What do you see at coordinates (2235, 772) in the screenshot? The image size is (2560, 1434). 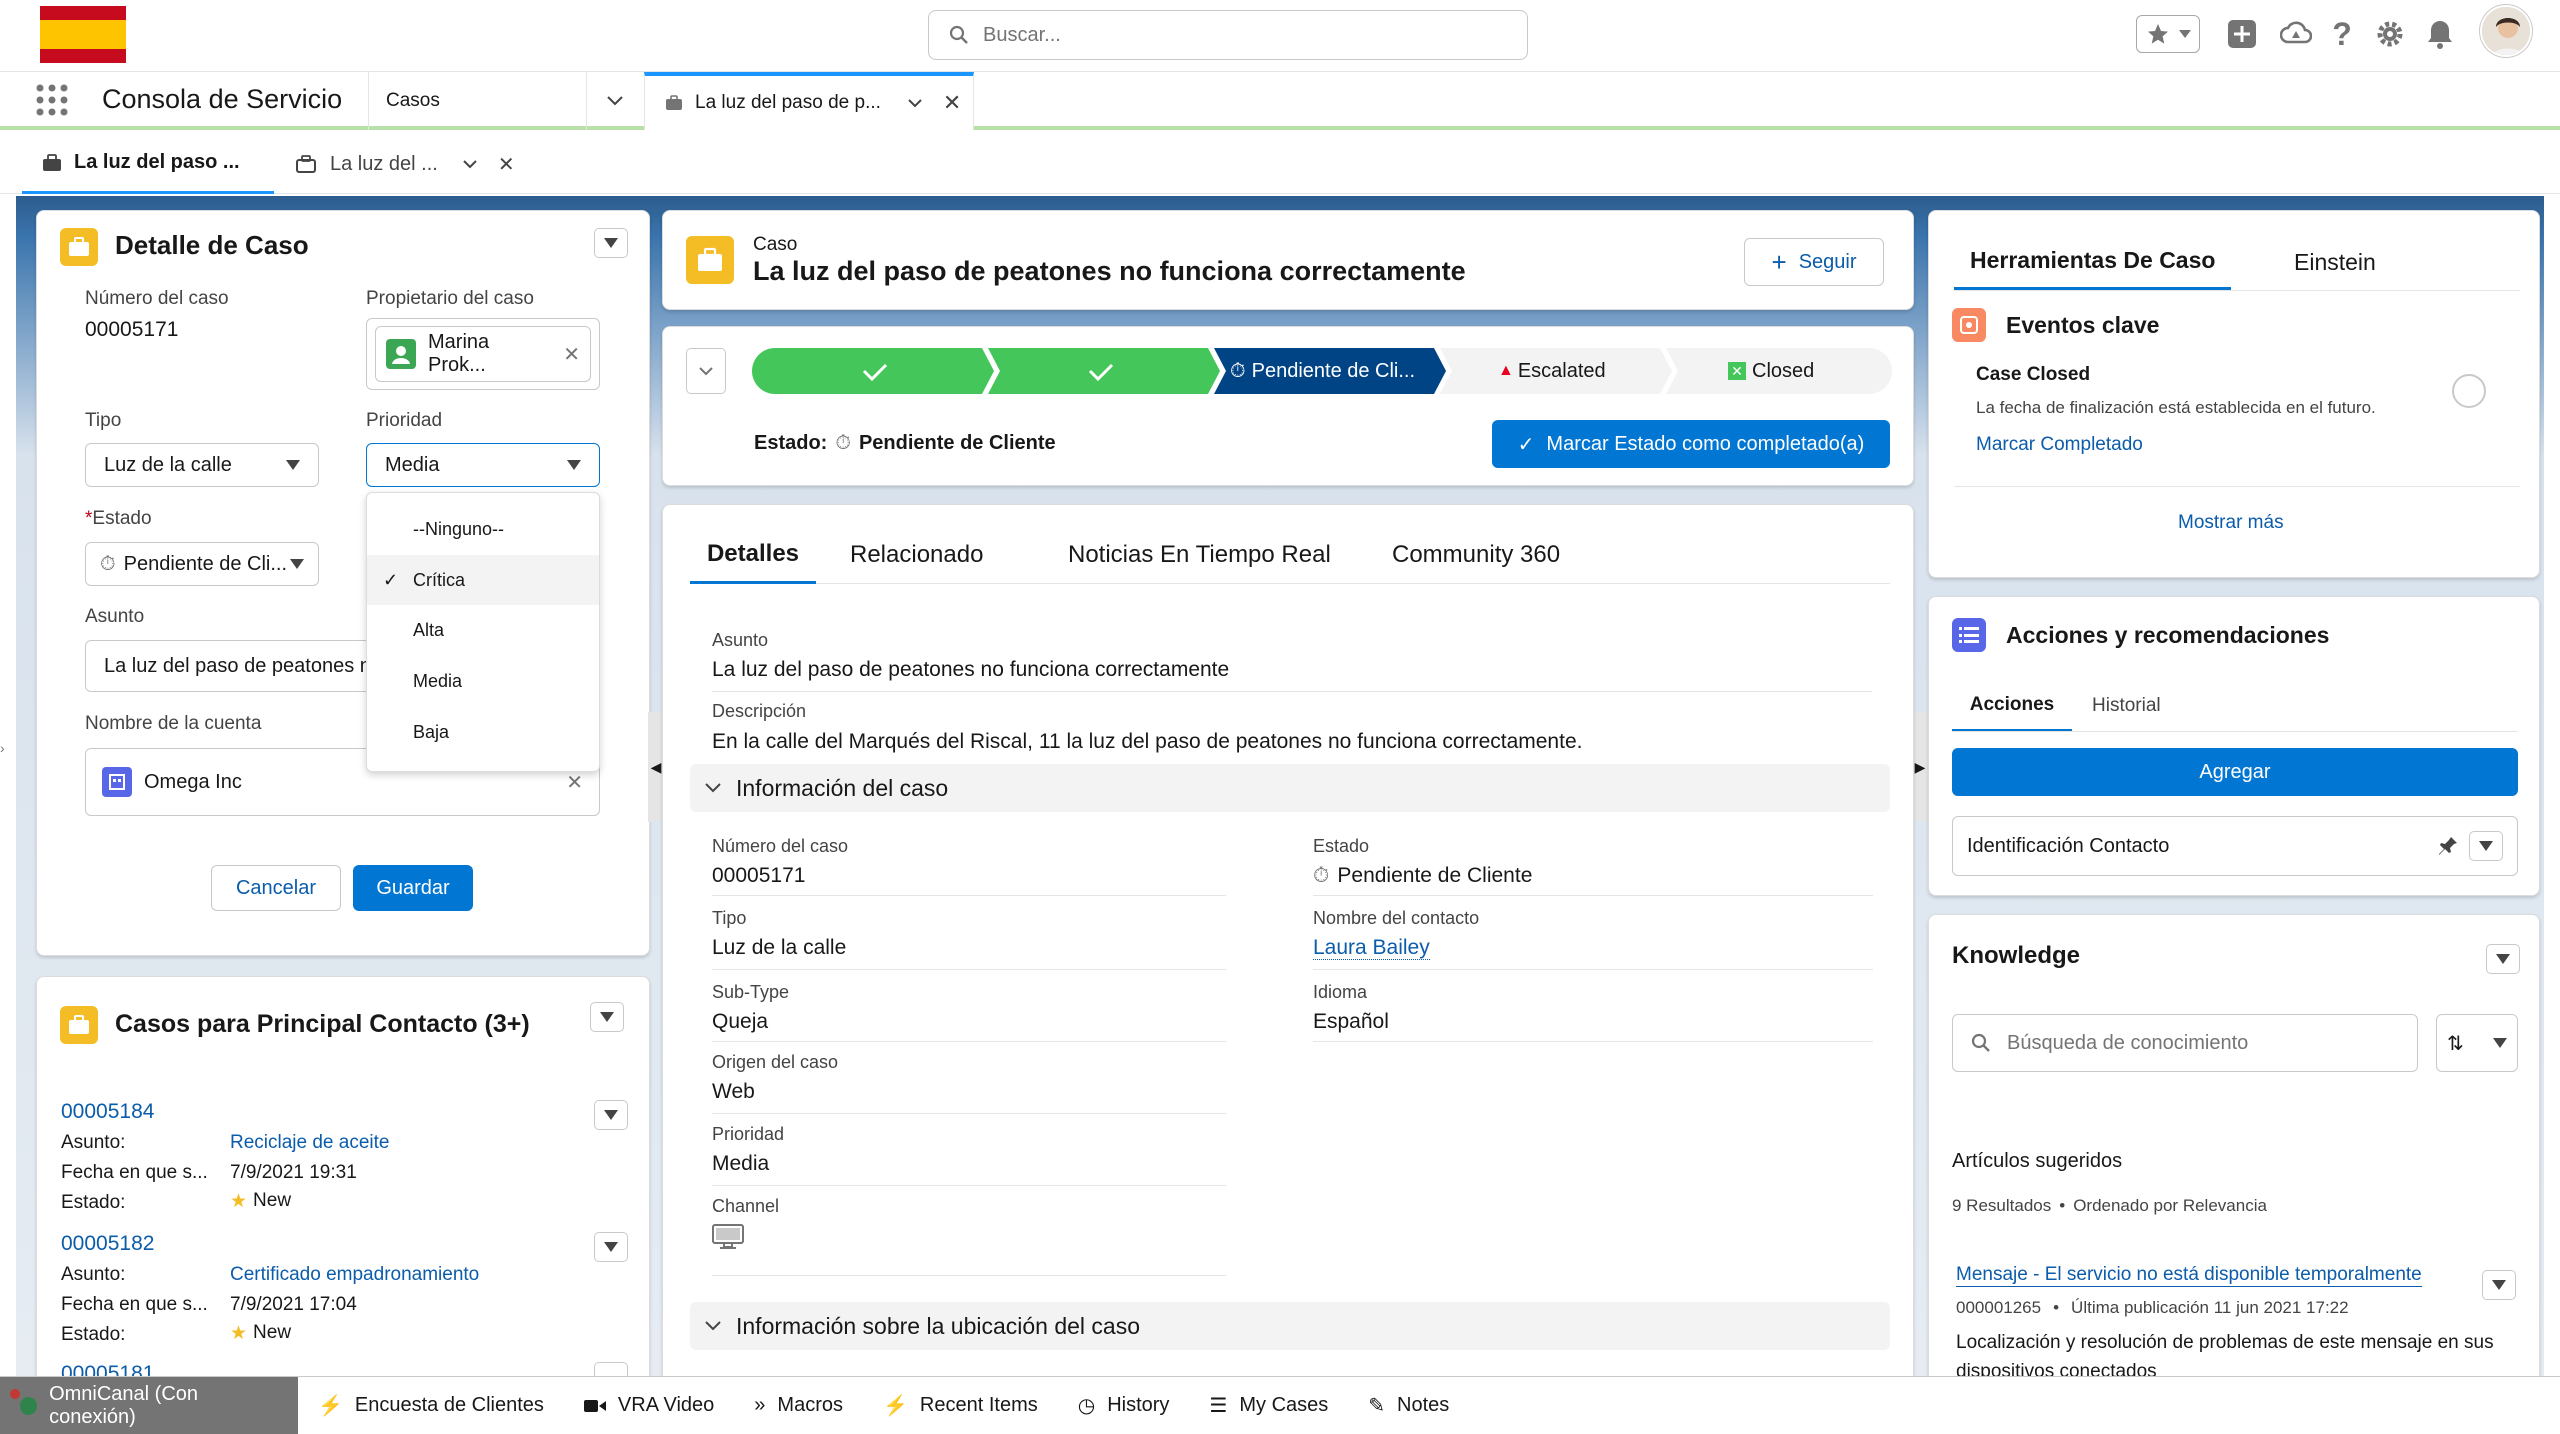 I see `add-action-button: Agregar` at bounding box center [2235, 772].